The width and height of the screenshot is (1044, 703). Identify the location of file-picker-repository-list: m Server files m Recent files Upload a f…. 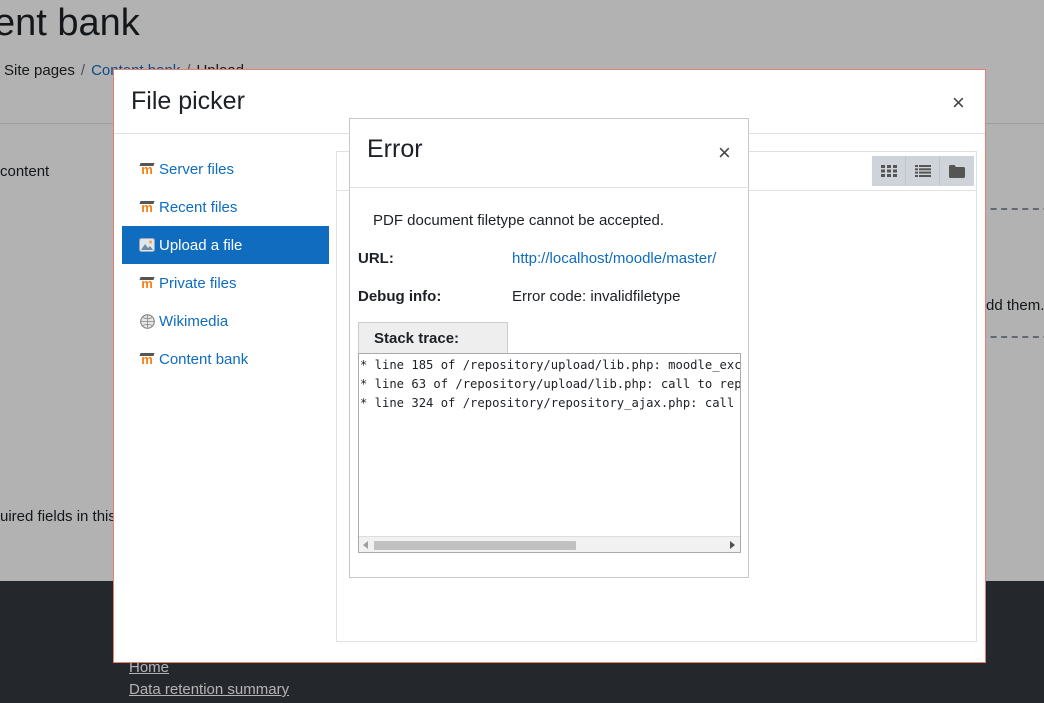
(225, 264).